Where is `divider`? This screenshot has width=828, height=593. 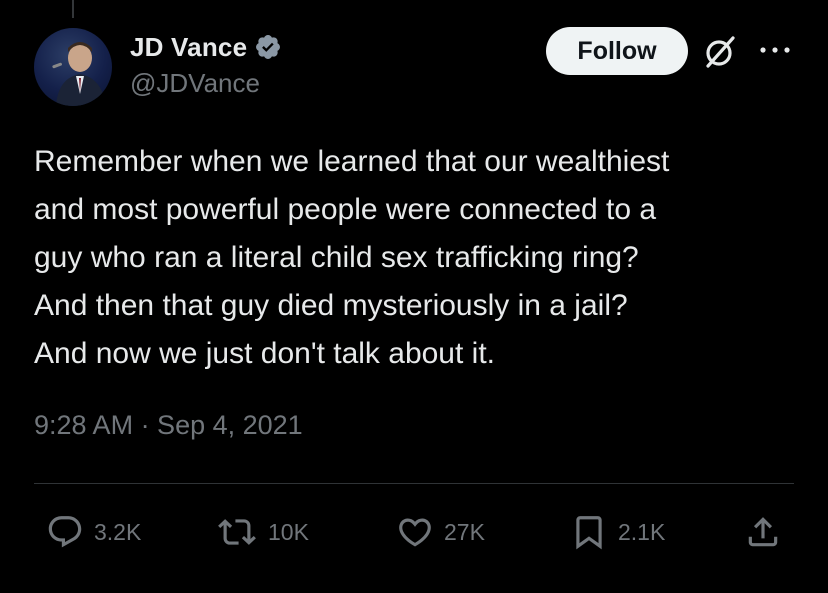
divider is located at coordinates (414, 483).